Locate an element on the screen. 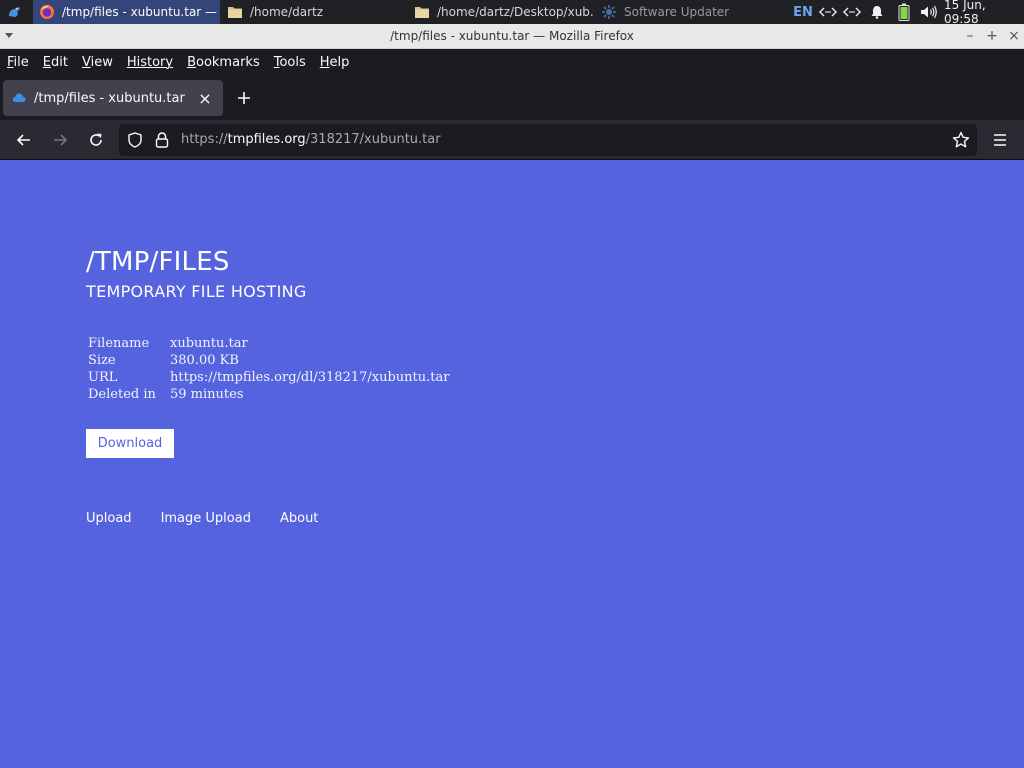  lock-icon is located at coordinates (162, 140).